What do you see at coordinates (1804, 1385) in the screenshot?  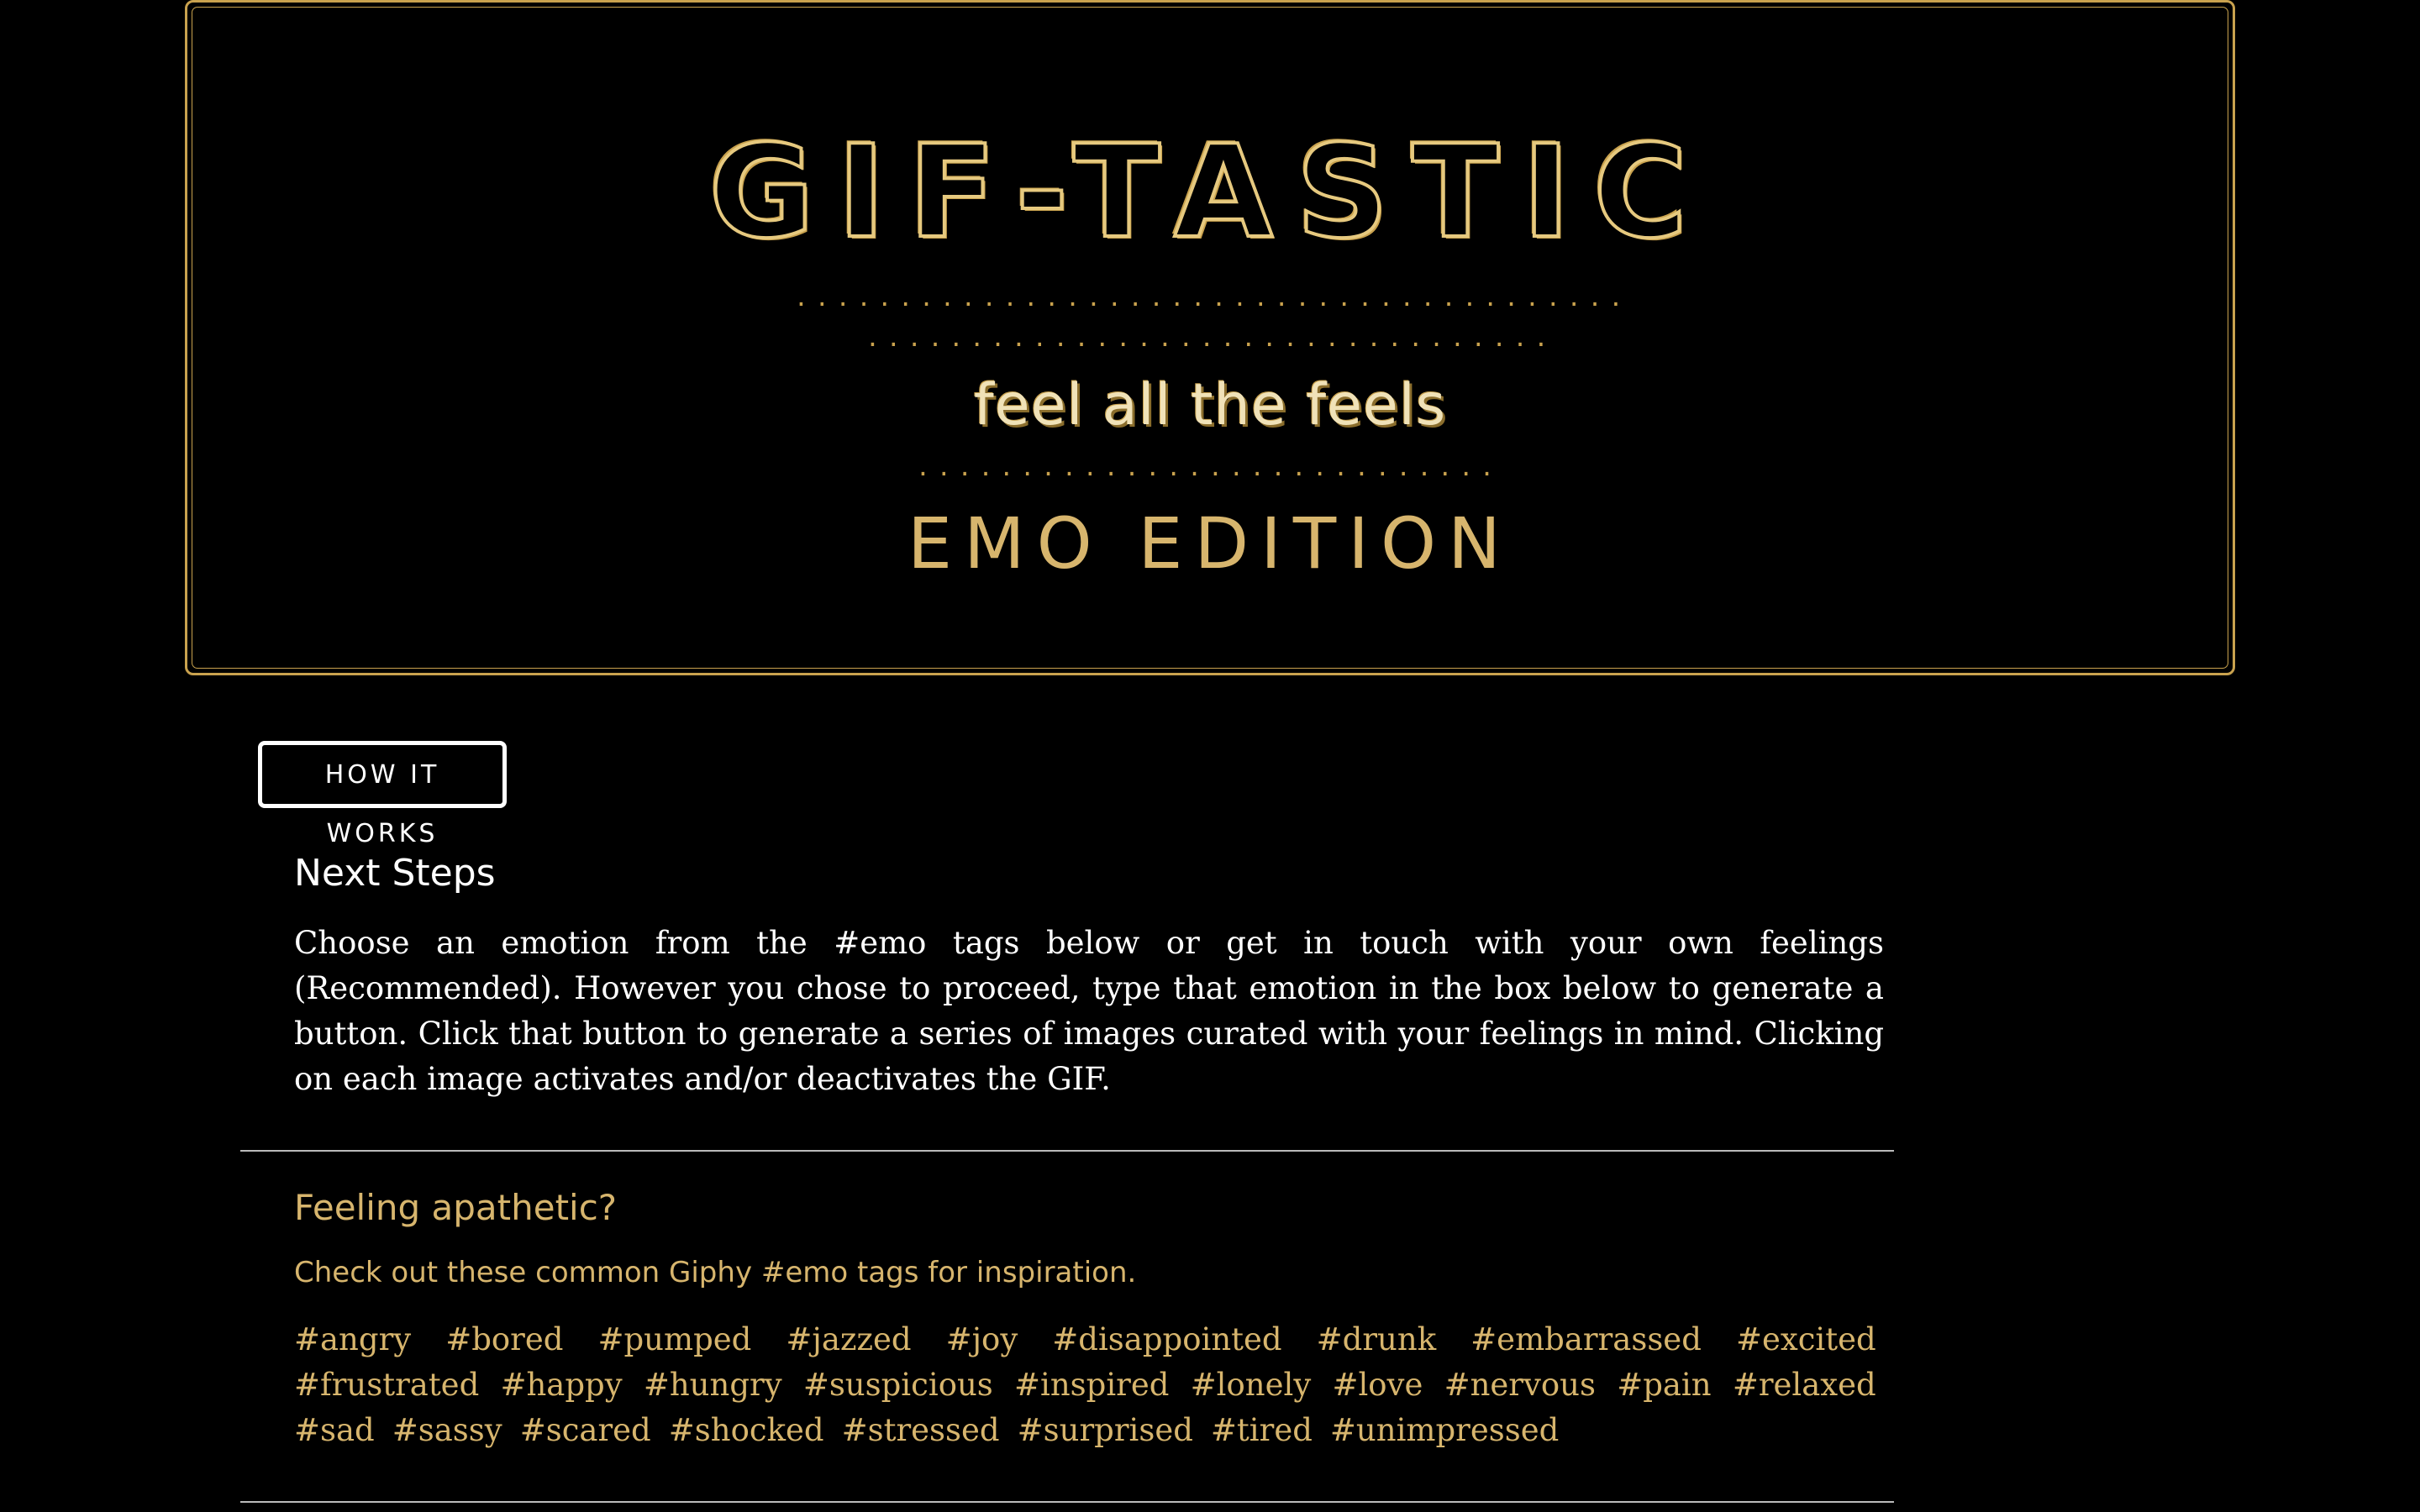 I see `emo-tag: #relaxed` at bounding box center [1804, 1385].